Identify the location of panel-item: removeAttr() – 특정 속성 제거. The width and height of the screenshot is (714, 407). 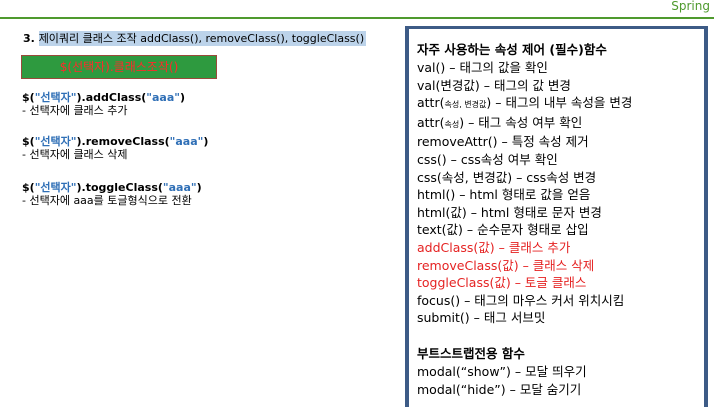
(503, 142).